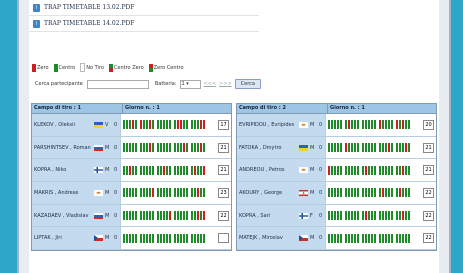  I want to click on shooter-name: KAZADAEV , Vladislav, so click(63, 216).